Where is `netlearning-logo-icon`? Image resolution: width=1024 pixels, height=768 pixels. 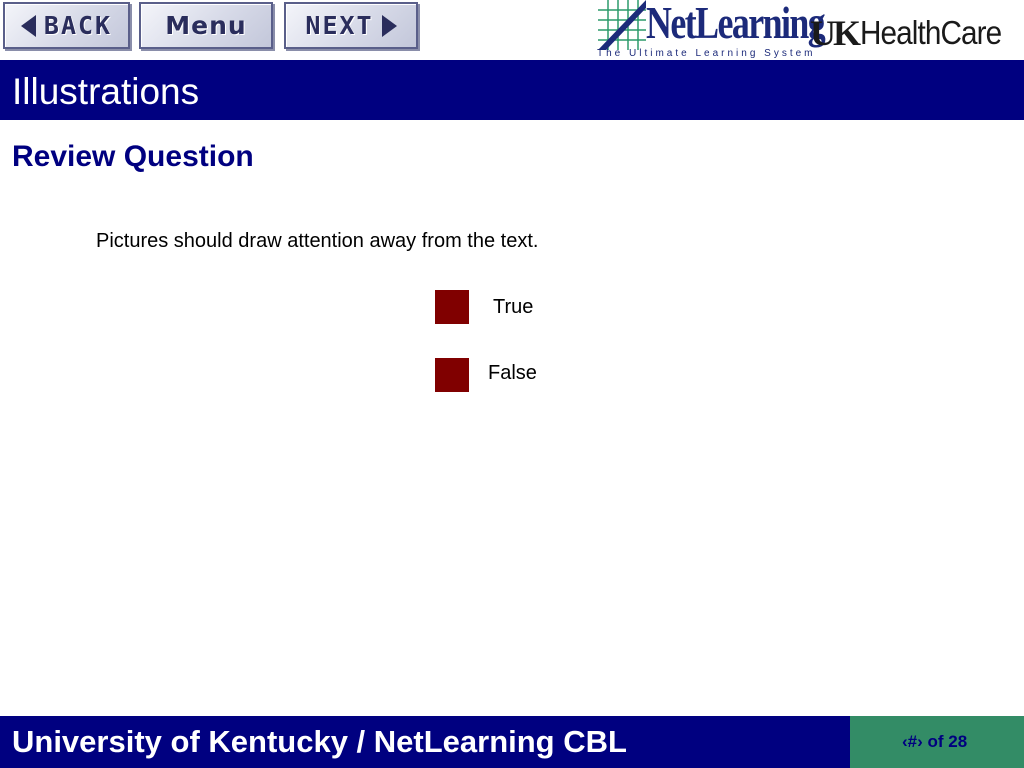 netlearning-logo-icon is located at coordinates (622, 25).